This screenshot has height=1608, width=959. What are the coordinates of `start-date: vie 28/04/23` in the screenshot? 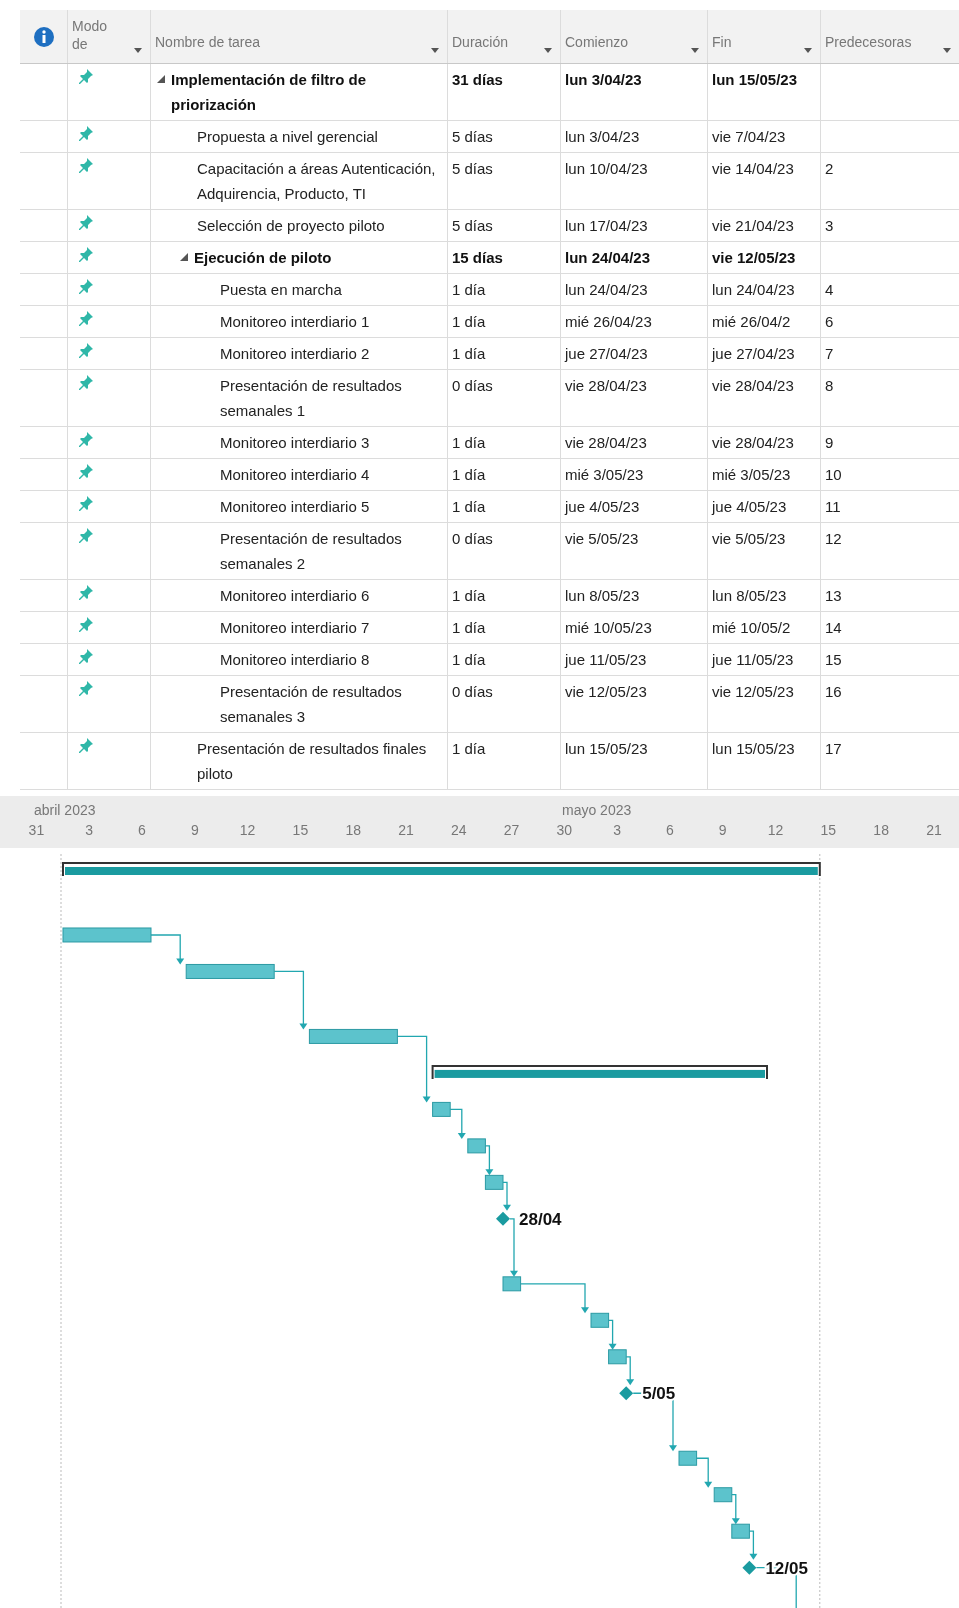 It's located at (606, 385).